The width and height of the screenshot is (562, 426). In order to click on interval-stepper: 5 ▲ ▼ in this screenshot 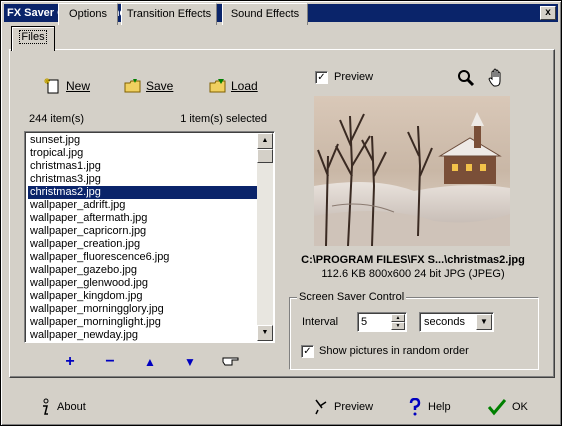, I will do `click(382, 322)`.